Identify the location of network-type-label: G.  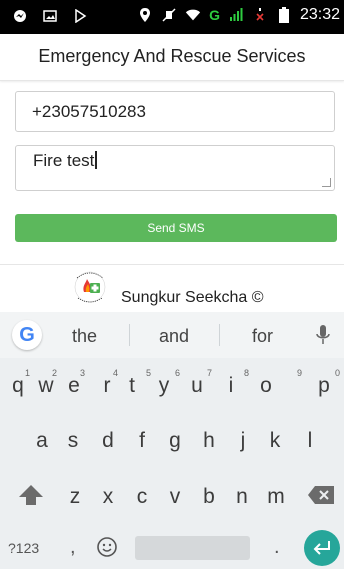
(214, 15).